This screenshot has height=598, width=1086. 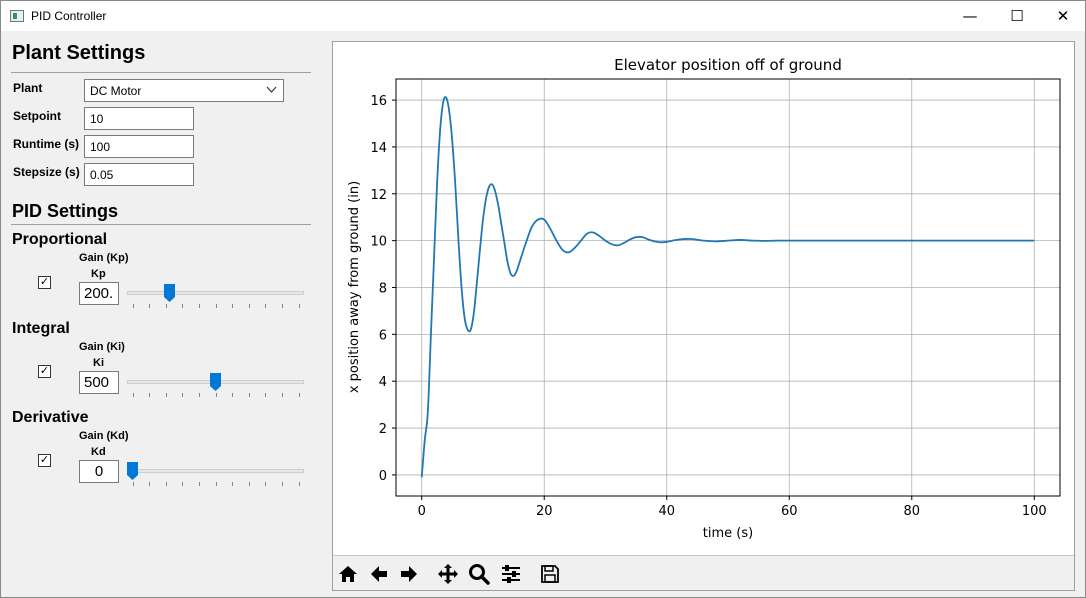 I want to click on plant-select-value: DC Motor, so click(x=116, y=91).